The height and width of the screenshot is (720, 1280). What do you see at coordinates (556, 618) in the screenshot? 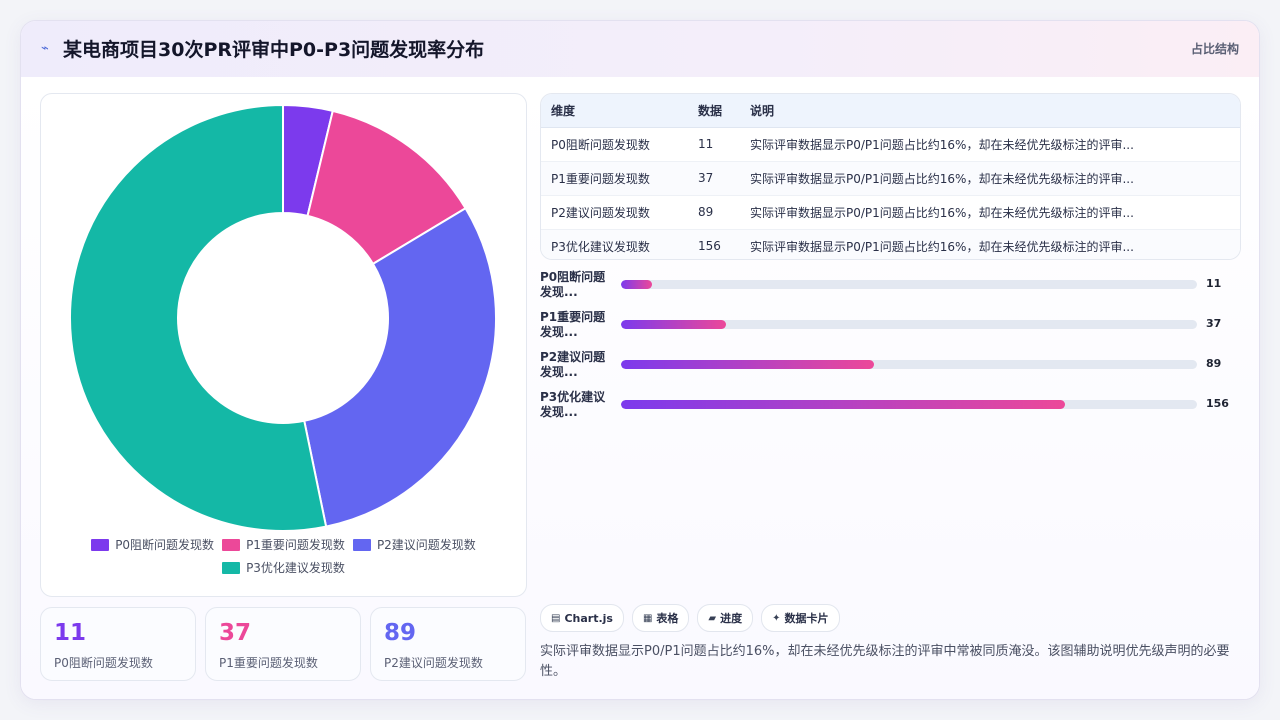
I see `chart-icon: ▤` at bounding box center [556, 618].